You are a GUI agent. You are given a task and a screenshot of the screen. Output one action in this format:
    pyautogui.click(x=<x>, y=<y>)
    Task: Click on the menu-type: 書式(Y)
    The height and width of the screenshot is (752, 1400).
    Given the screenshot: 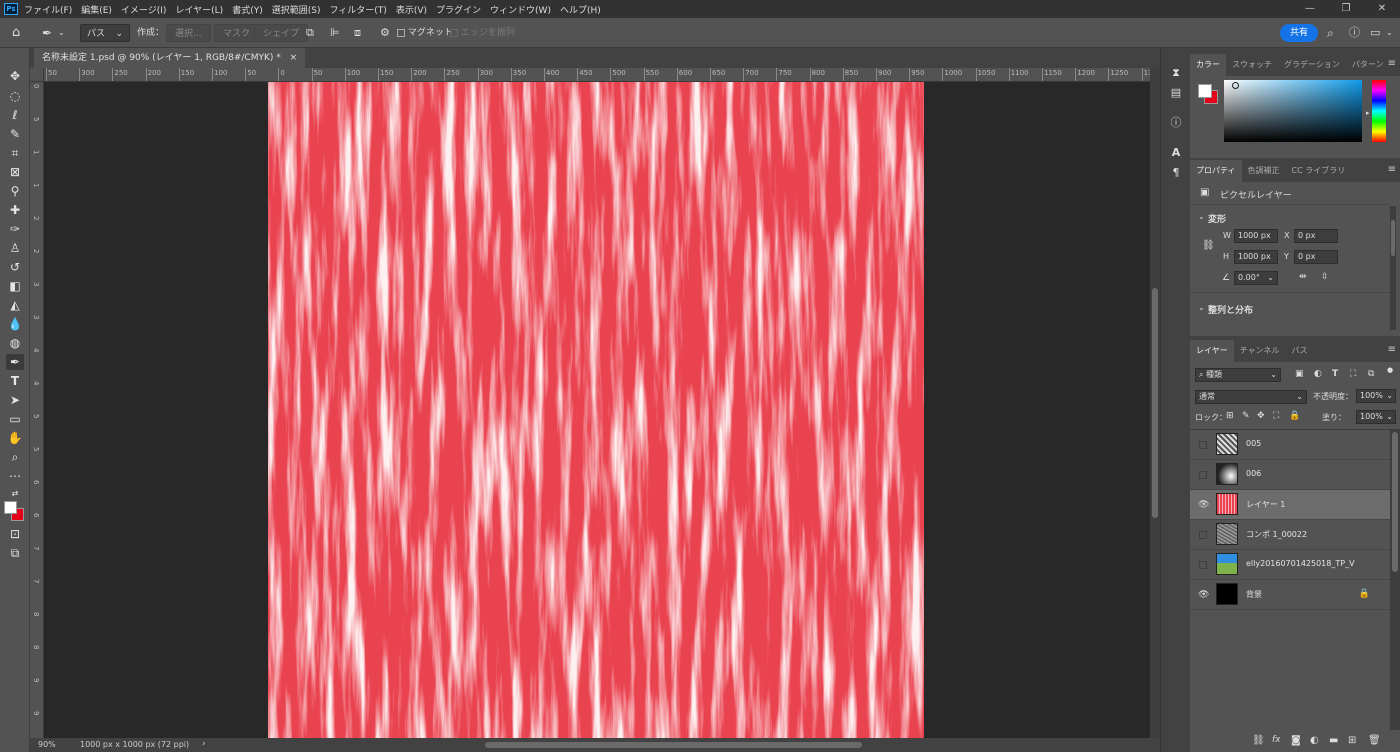 What is the action you would take?
    pyautogui.click(x=247, y=9)
    